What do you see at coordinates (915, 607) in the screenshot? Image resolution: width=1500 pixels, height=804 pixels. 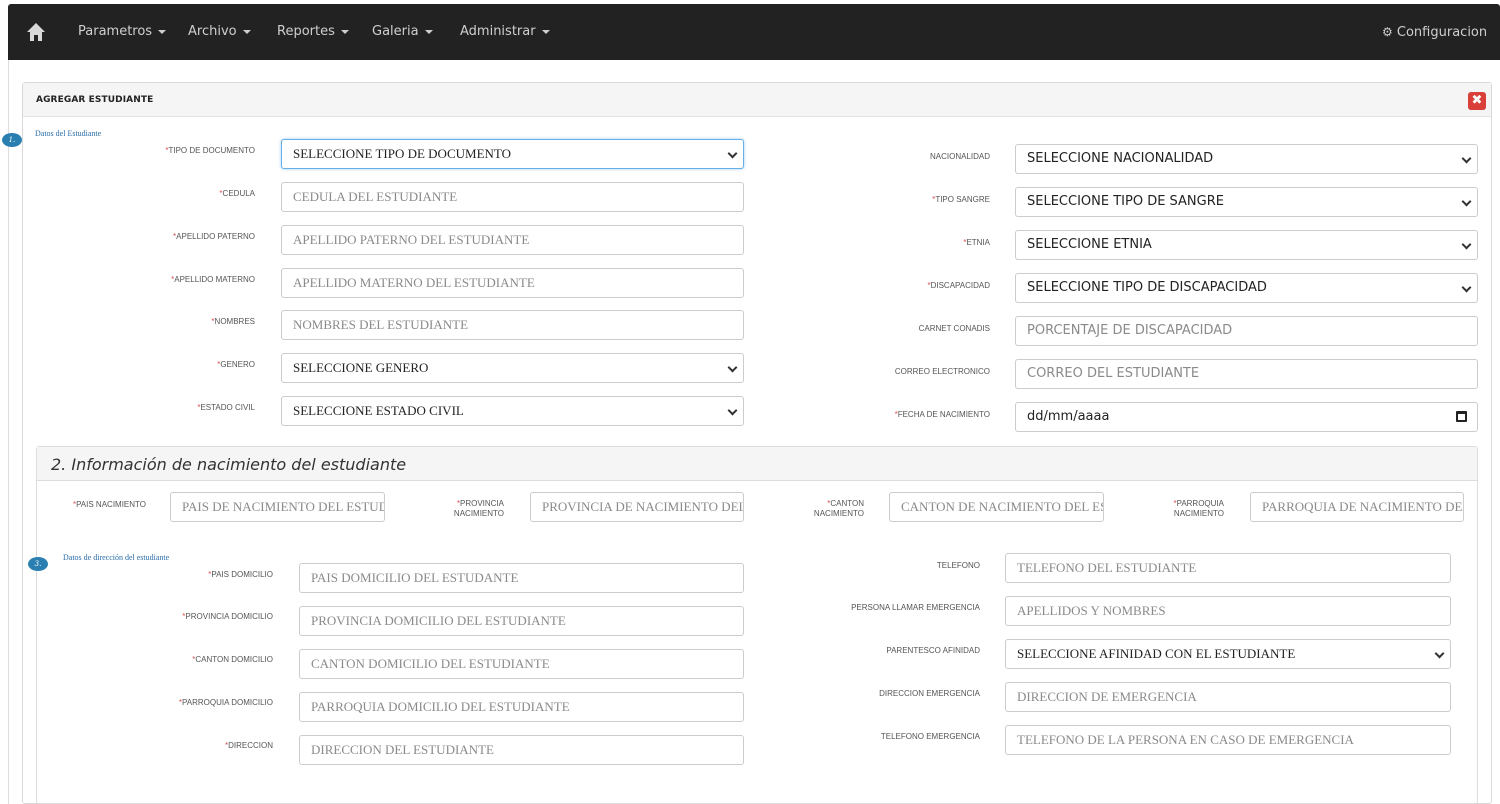 I see `label-persona-emergencia: PERSONA LLAMAR EMERGENCIA` at bounding box center [915, 607].